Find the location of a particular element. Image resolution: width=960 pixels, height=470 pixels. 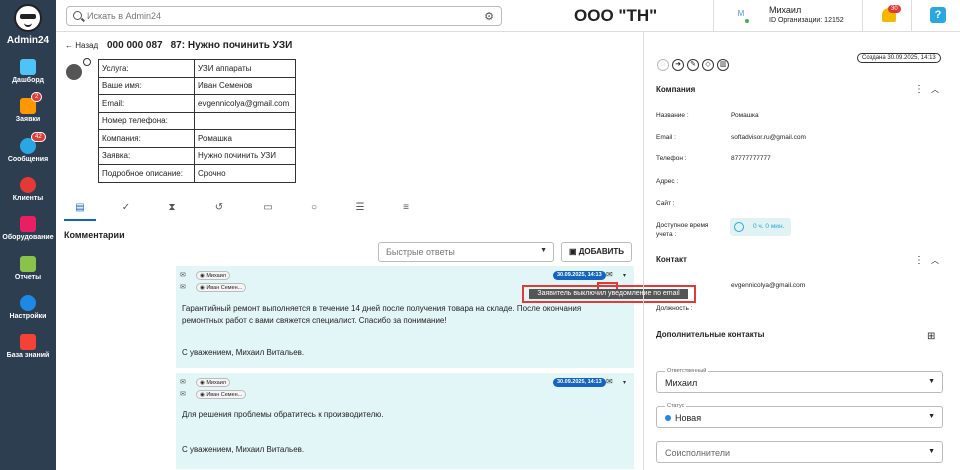

sidebar-item-settings: Настройки is located at coordinates (28, 310).